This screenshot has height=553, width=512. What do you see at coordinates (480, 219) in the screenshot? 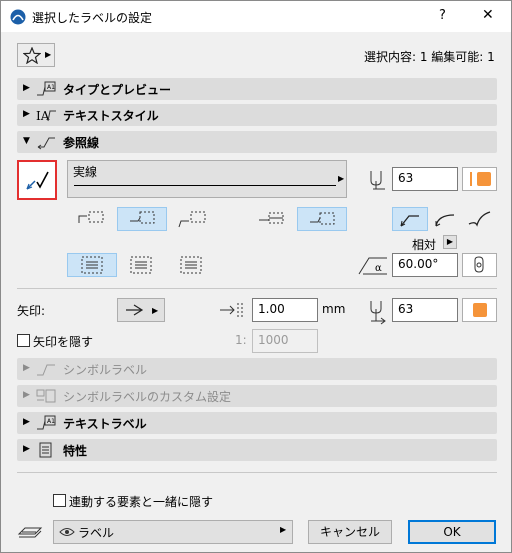
I see `leader-spline-option` at bounding box center [480, 219].